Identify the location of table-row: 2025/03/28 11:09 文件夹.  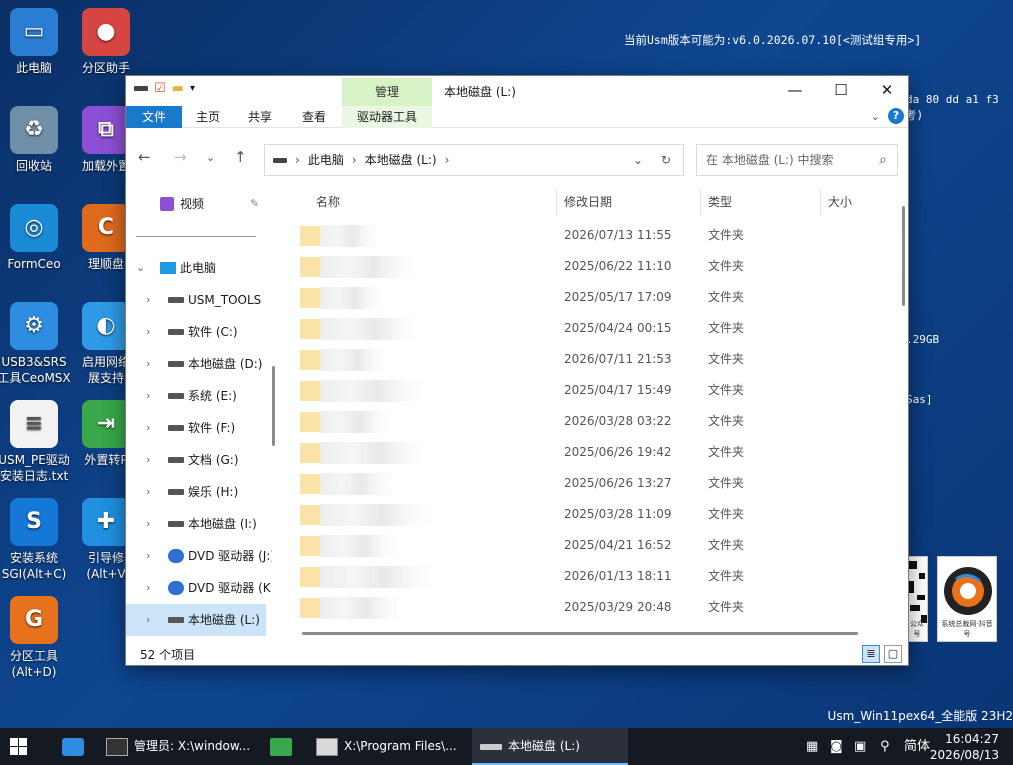
(589, 514).